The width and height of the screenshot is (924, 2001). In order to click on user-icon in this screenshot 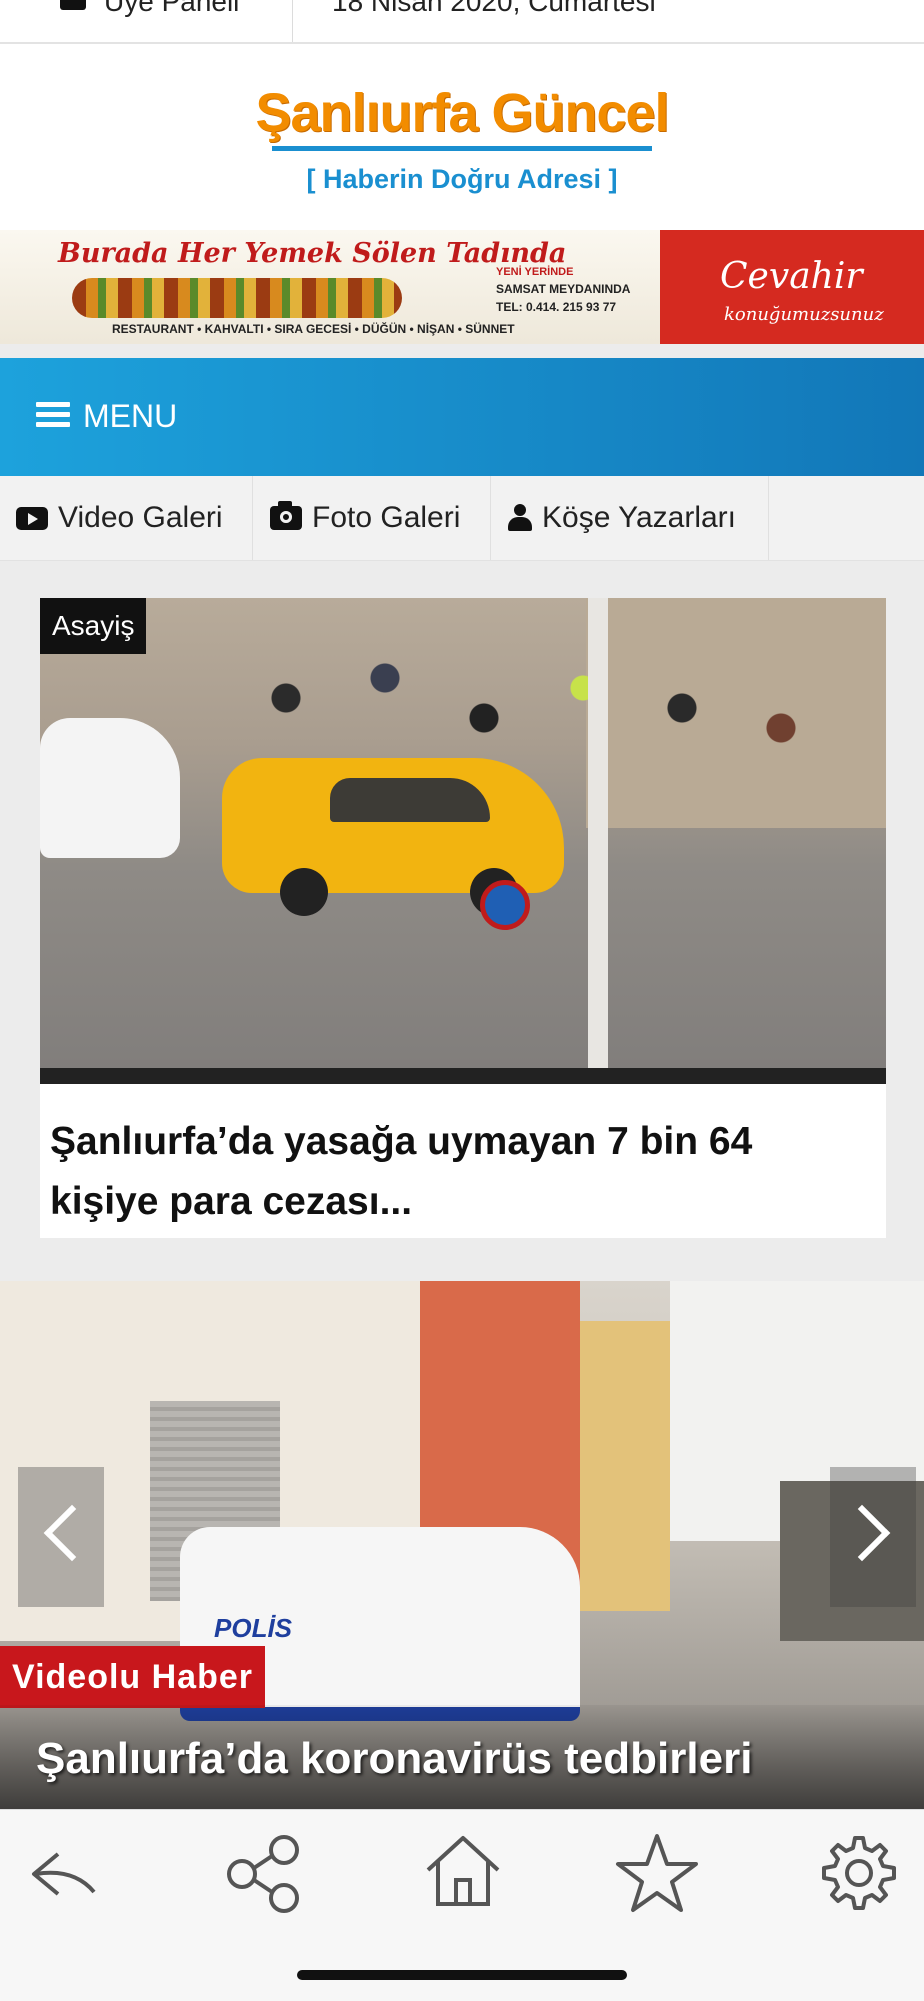, I will do `click(520, 518)`.